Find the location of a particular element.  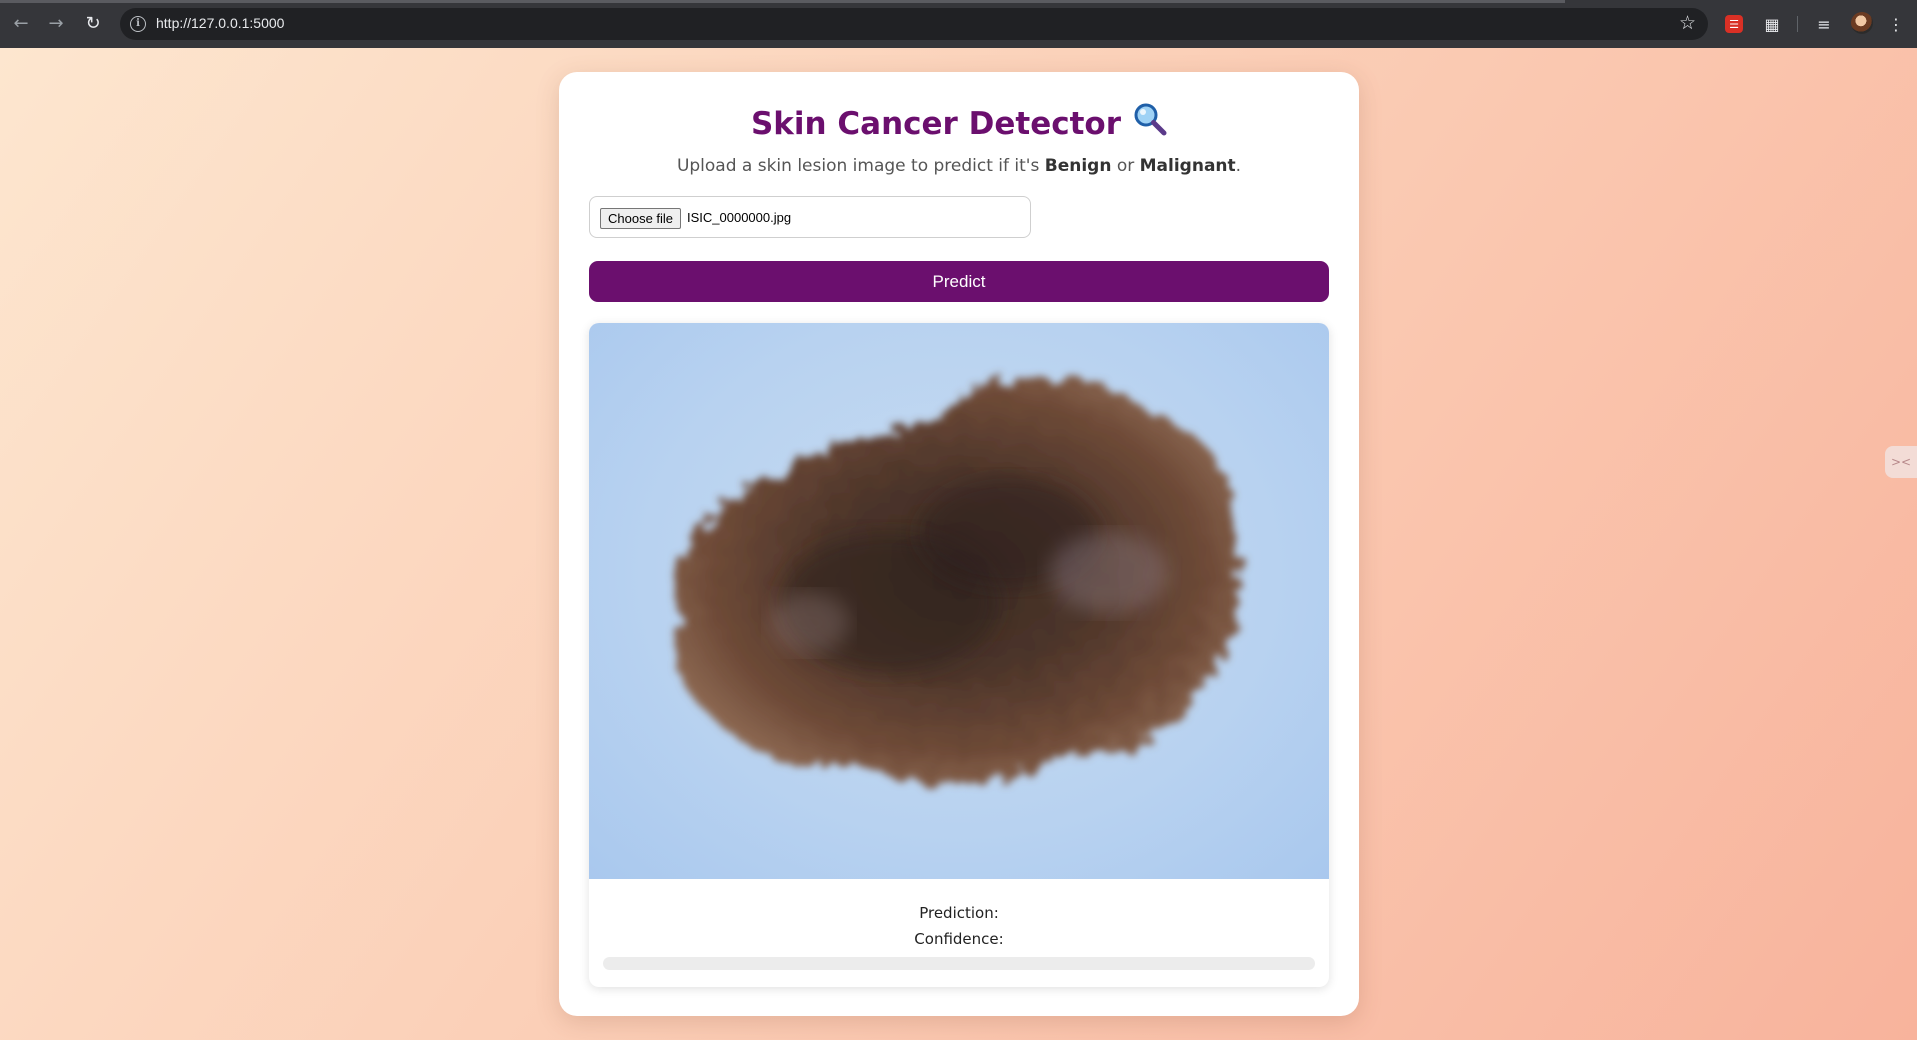

malignant-label: Malignant is located at coordinates (1187, 166).